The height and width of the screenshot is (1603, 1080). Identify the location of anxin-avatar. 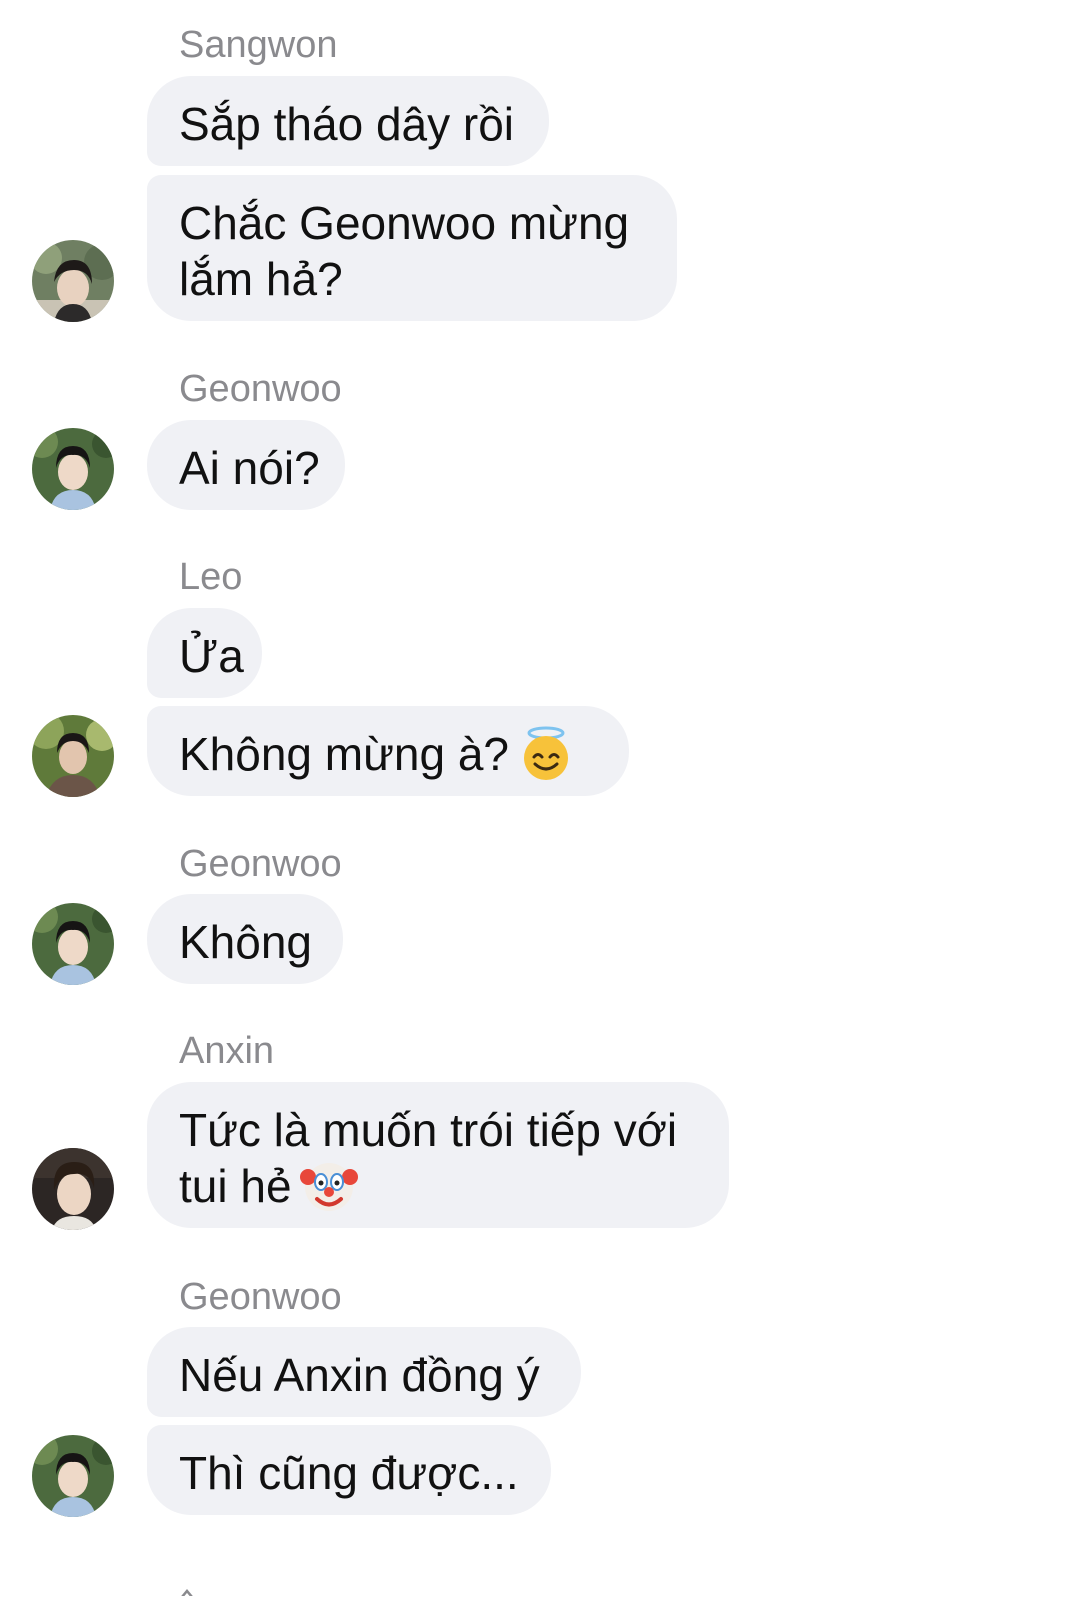
(73, 1189).